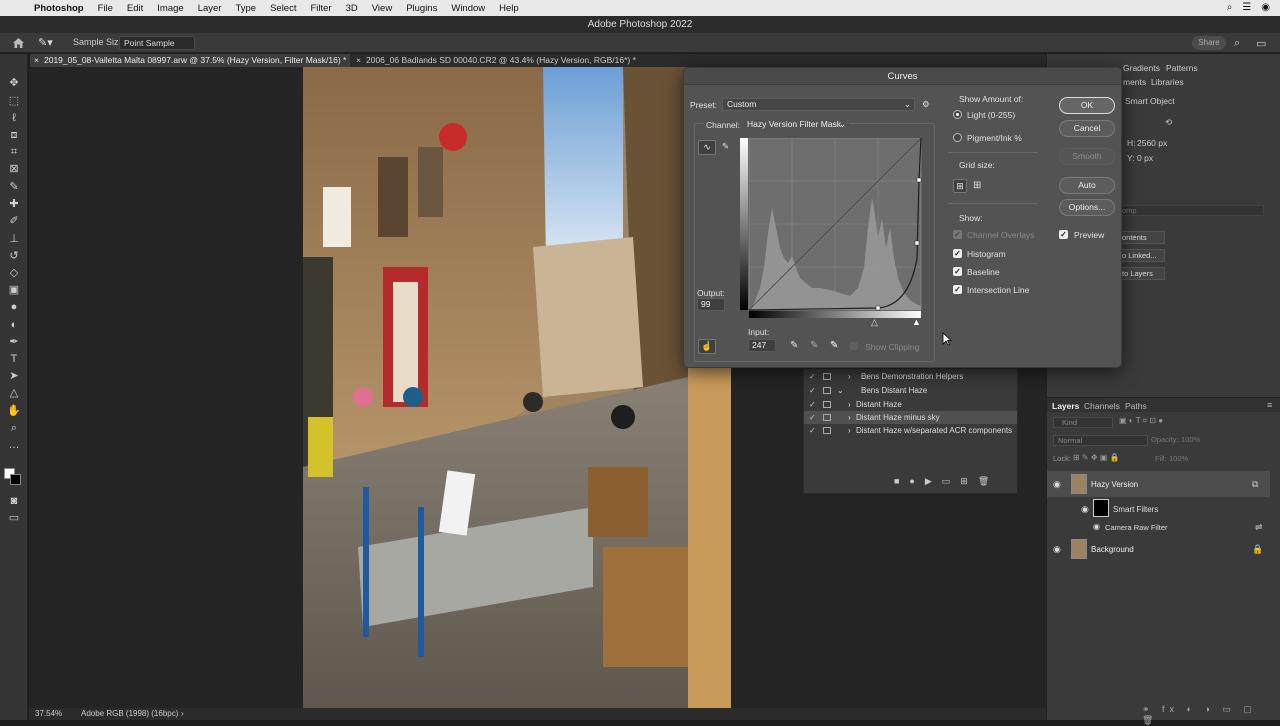 The height and width of the screenshot is (726, 1280). I want to click on menu-app-name: Photoshop, so click(59, 8).